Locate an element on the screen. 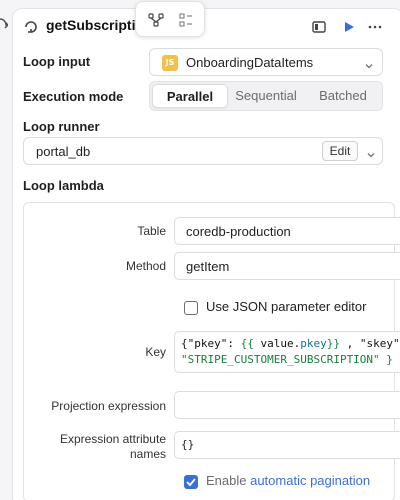 The height and width of the screenshot is (500, 400). pagination-link: automatic pagination is located at coordinates (310, 480).